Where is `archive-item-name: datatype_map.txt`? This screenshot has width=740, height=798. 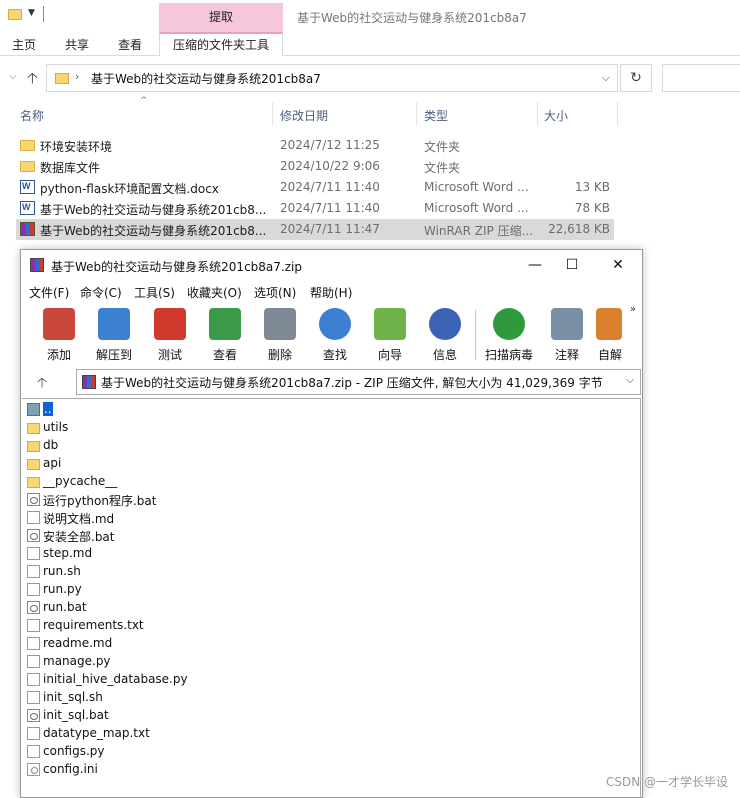 archive-item-name: datatype_map.txt is located at coordinates (96, 733).